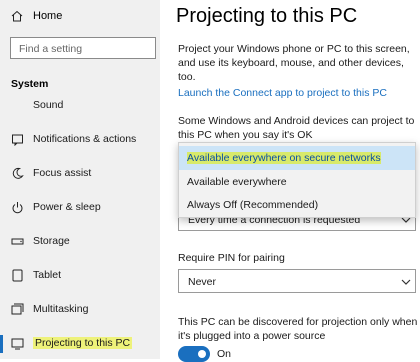 This screenshot has height=362, width=420. What do you see at coordinates (48, 105) in the screenshot?
I see `sidebar-item-label: Sound` at bounding box center [48, 105].